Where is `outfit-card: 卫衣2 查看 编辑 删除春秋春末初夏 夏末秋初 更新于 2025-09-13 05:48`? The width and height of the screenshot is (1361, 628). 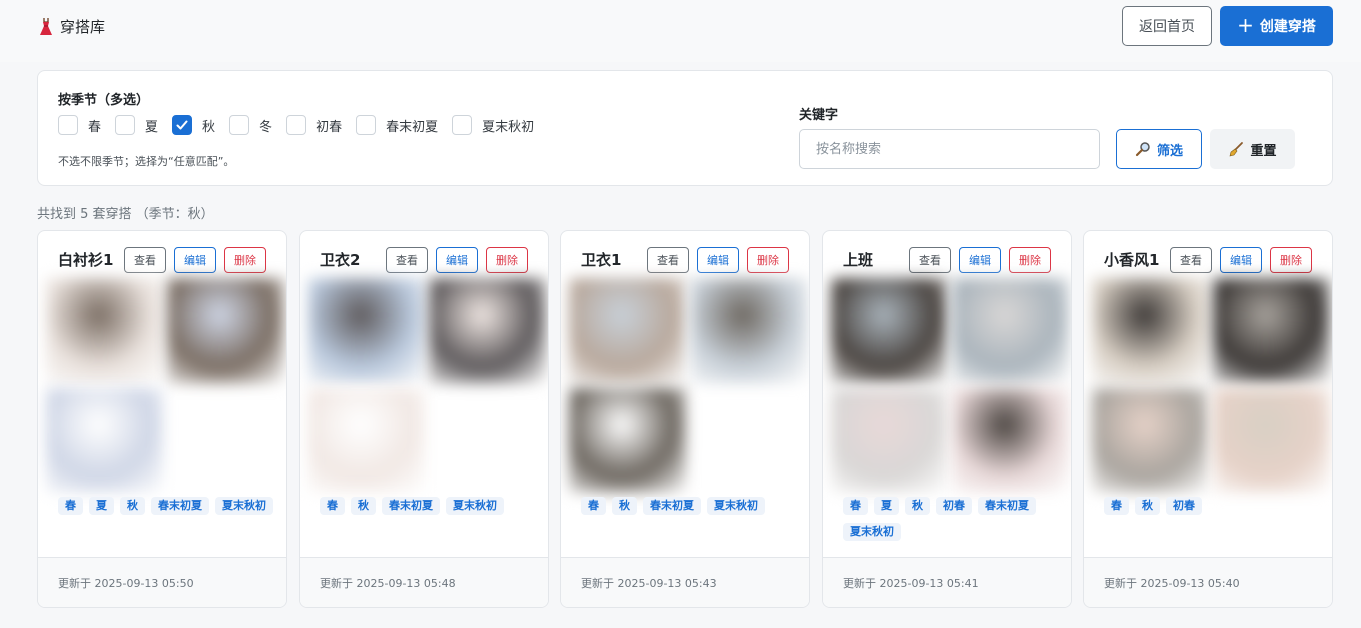
outfit-card: 卫衣2 查看 编辑 删除春秋春末初夏 夏末秋初 更新于 2025-09-13 05:48 is located at coordinates (424, 419).